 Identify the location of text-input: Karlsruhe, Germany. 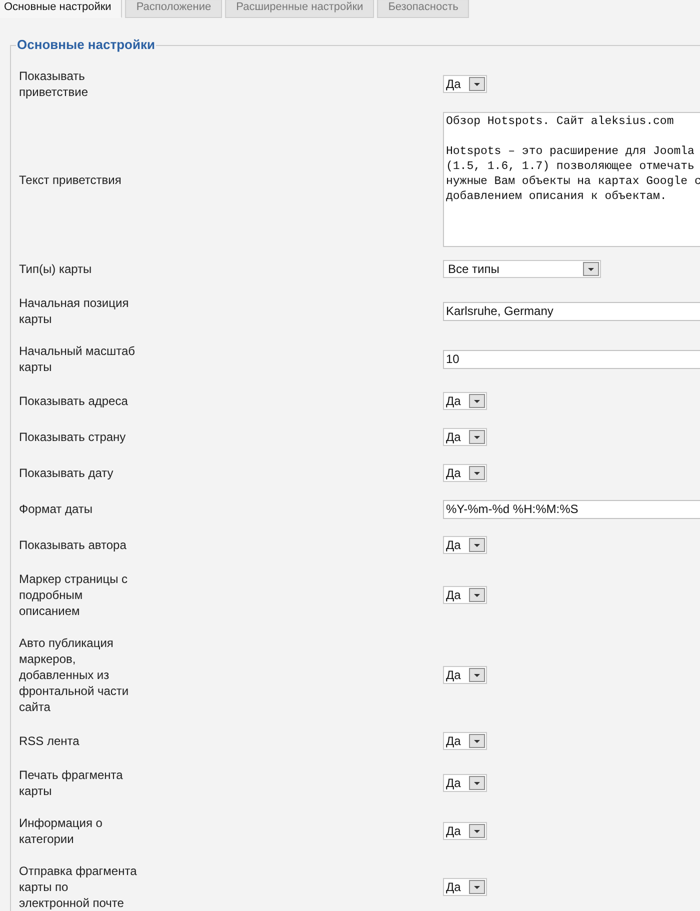
(571, 311).